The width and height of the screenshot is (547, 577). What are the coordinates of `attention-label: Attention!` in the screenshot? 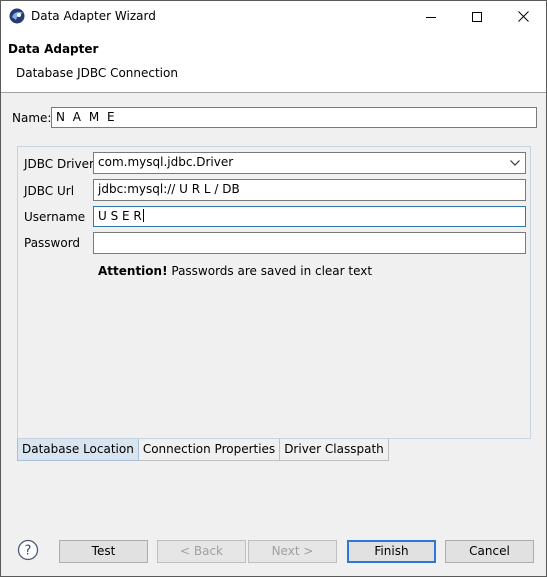 It's located at (133, 271).